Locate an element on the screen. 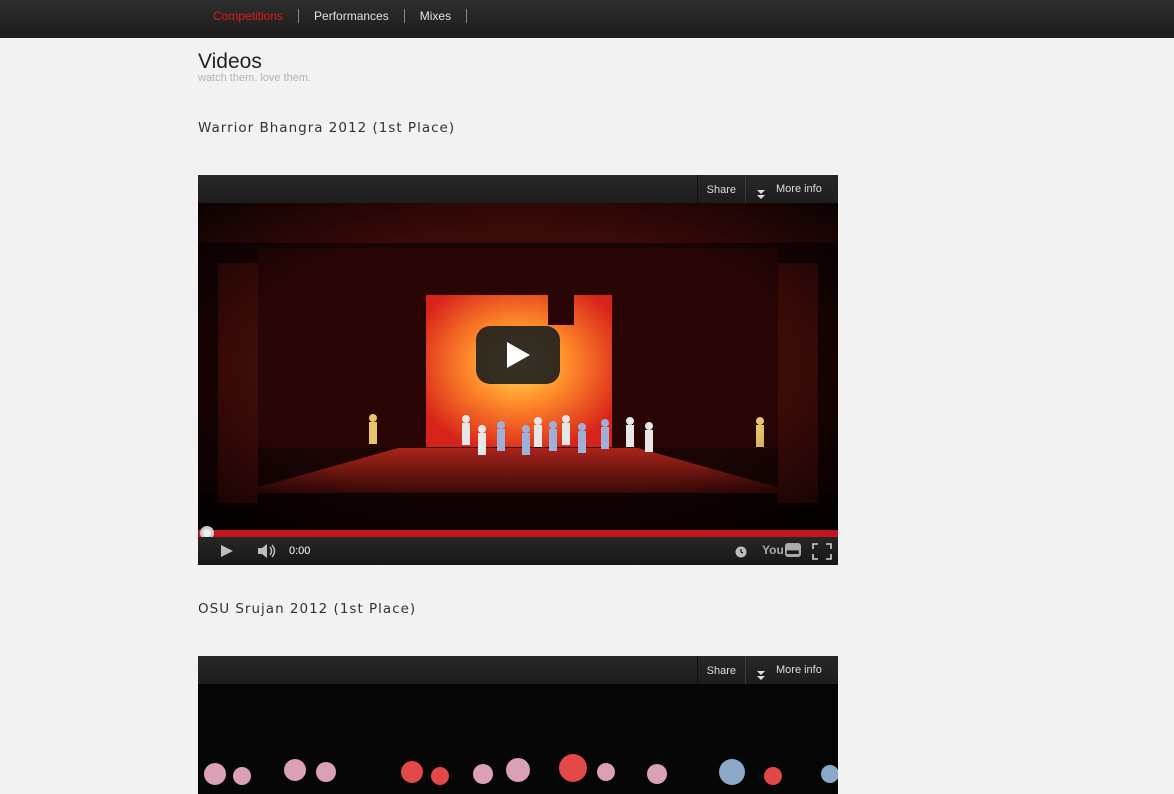  main-nav: Competitions Performances Mixes is located at coordinates (333, 16).